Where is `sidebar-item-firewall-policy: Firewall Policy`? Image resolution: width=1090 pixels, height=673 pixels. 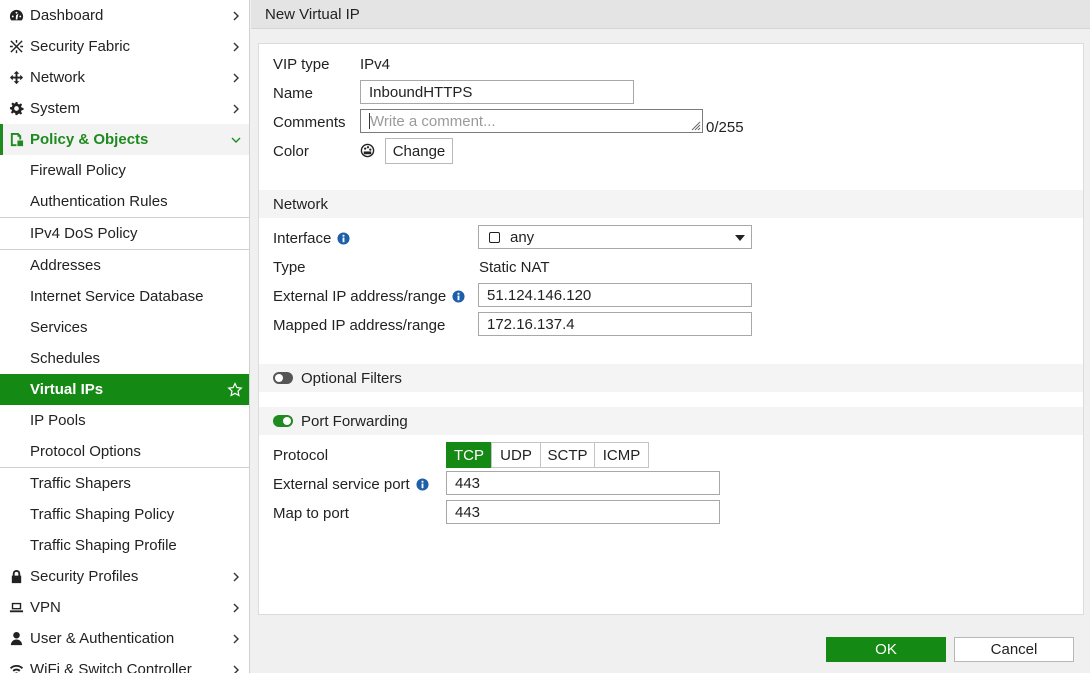 sidebar-item-firewall-policy: Firewall Policy is located at coordinates (124, 170).